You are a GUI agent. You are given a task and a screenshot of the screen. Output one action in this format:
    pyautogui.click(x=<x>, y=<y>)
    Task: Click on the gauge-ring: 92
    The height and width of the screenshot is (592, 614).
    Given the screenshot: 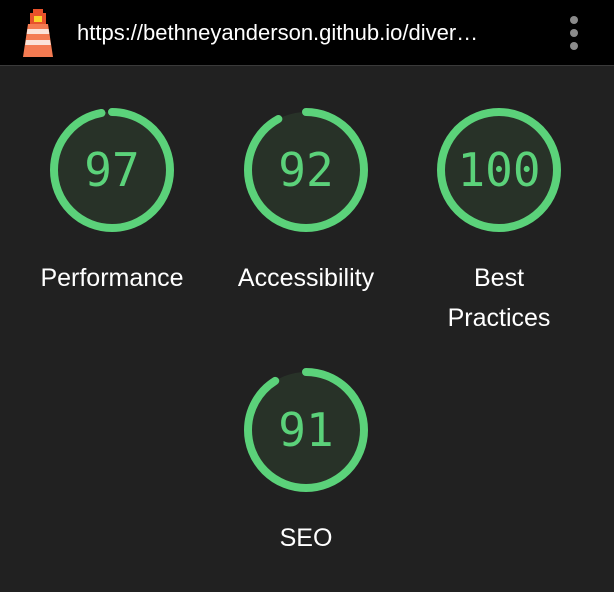 What is the action you would take?
    pyautogui.click(x=306, y=170)
    